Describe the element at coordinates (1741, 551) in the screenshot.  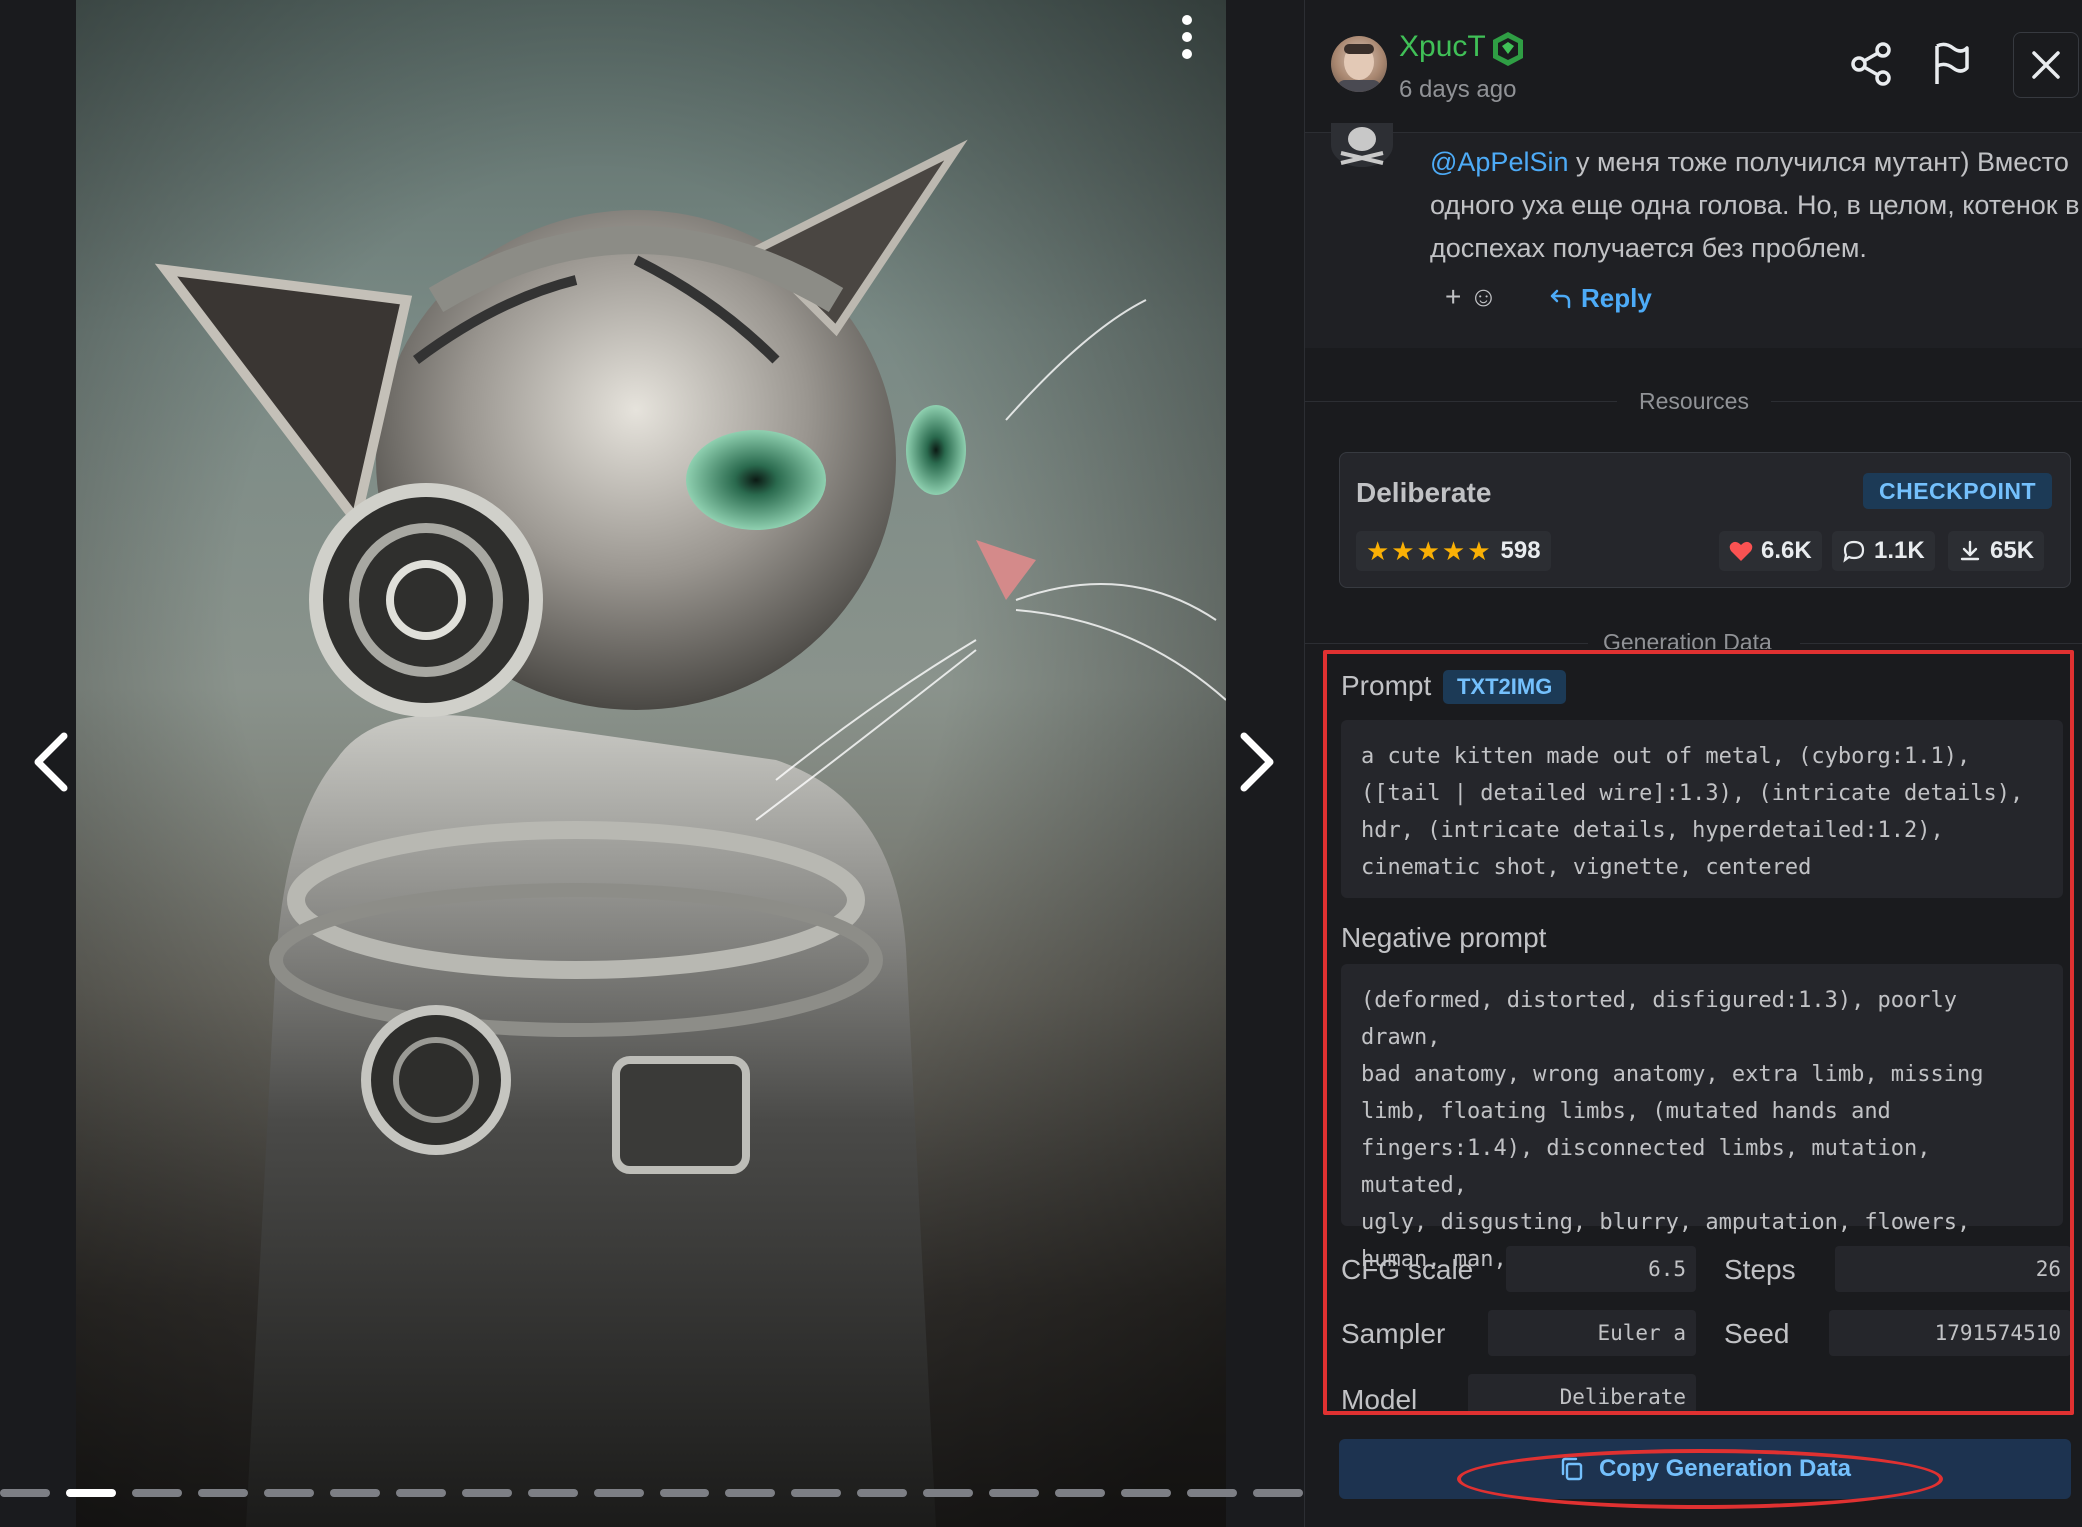
I see `heart-icon` at that location.